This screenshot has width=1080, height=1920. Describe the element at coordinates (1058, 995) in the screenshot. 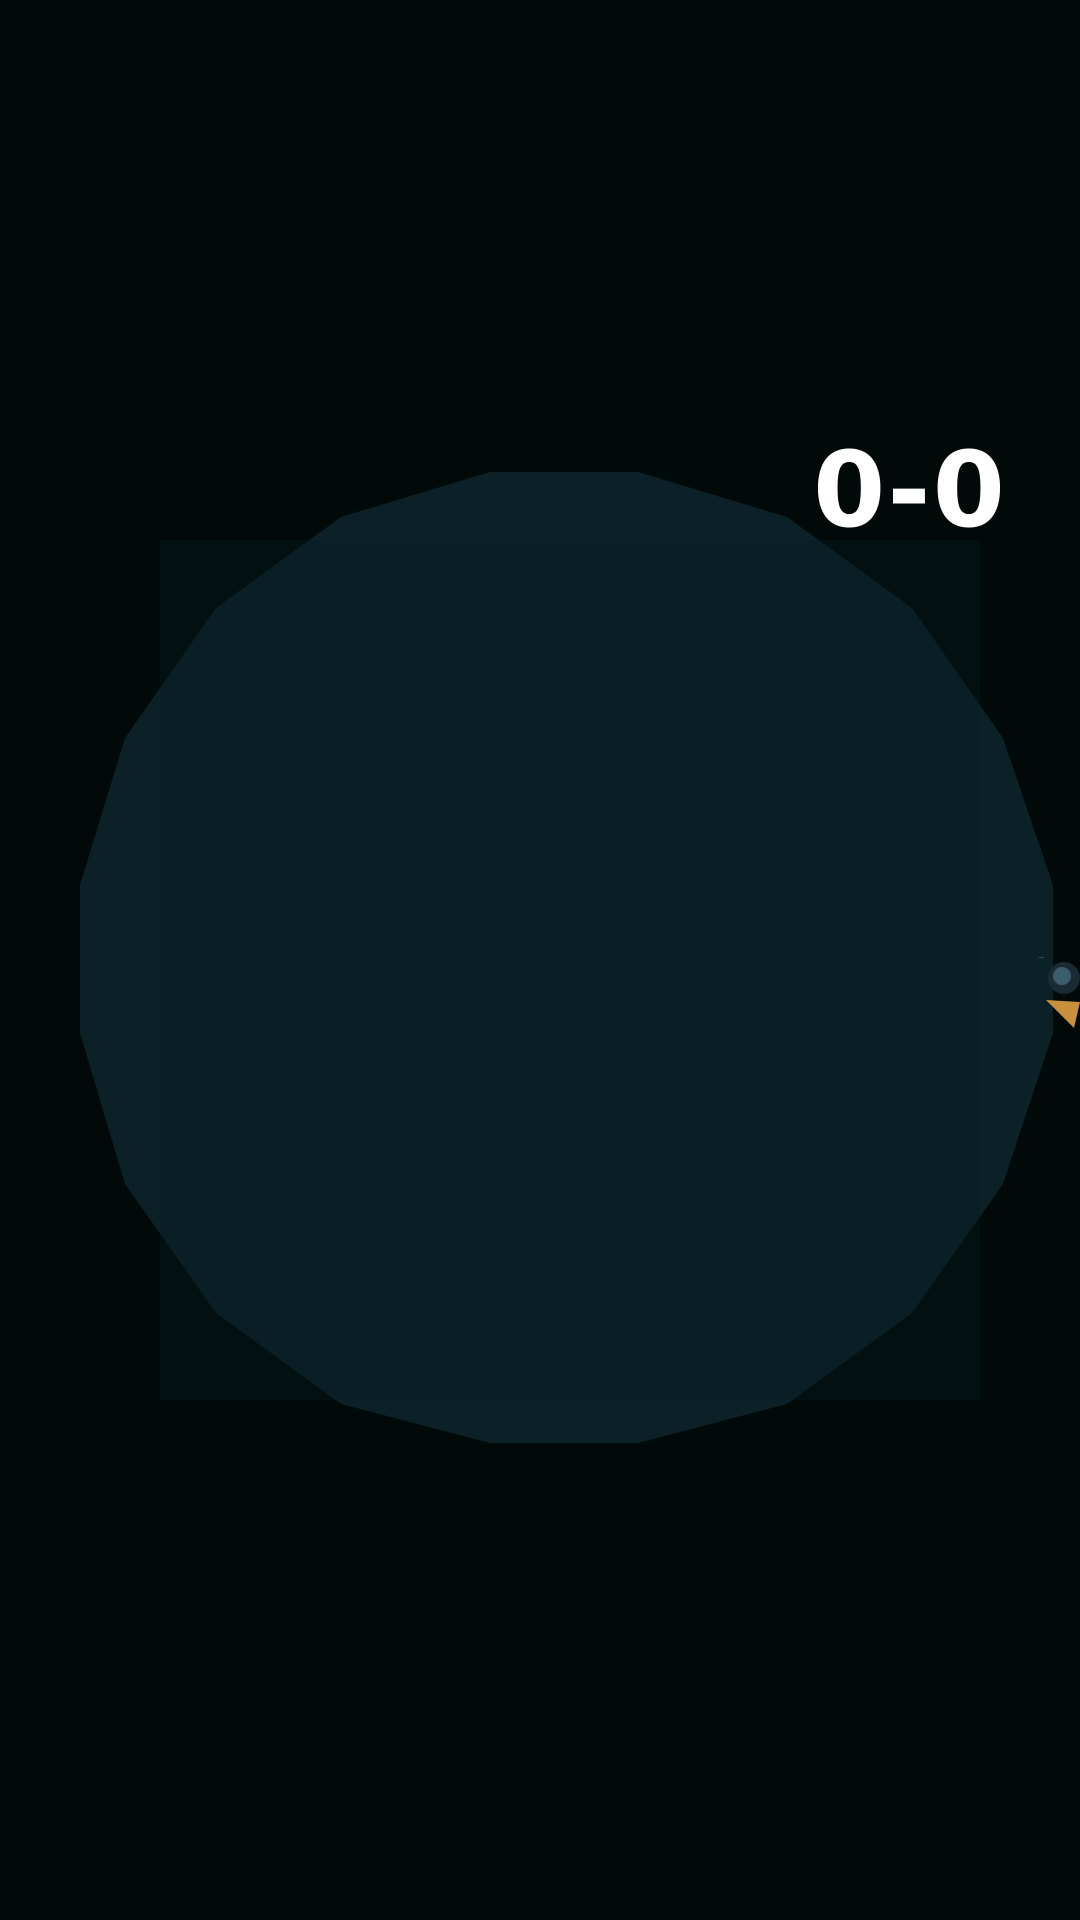

I see `player-character-icon: ~` at that location.